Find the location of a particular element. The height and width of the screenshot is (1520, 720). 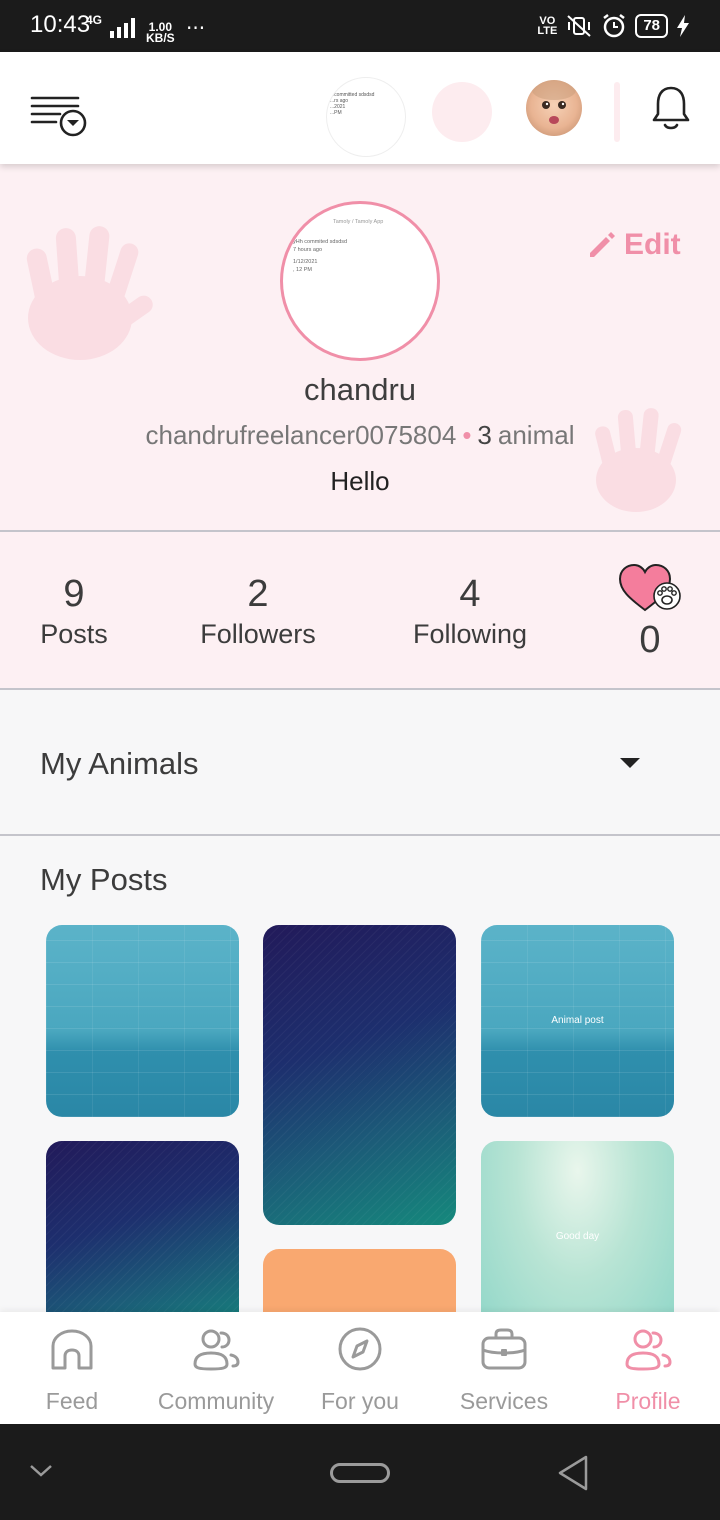

community-icon is located at coordinates (216, 1350).